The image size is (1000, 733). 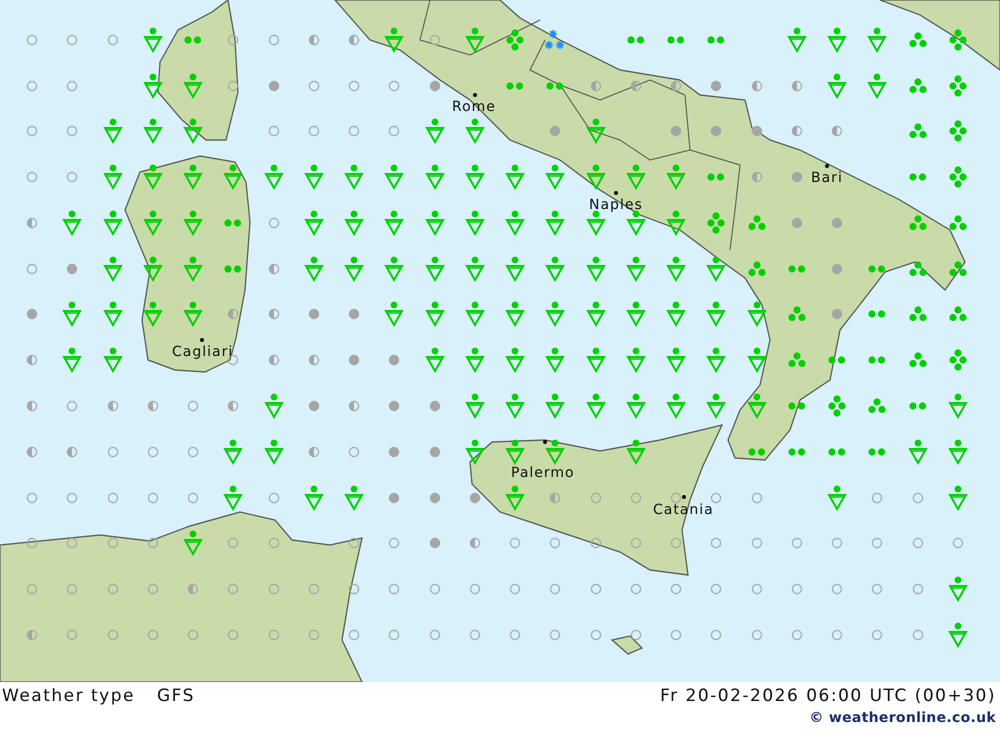 I want to click on city-label: Cagliari, so click(x=203, y=352).